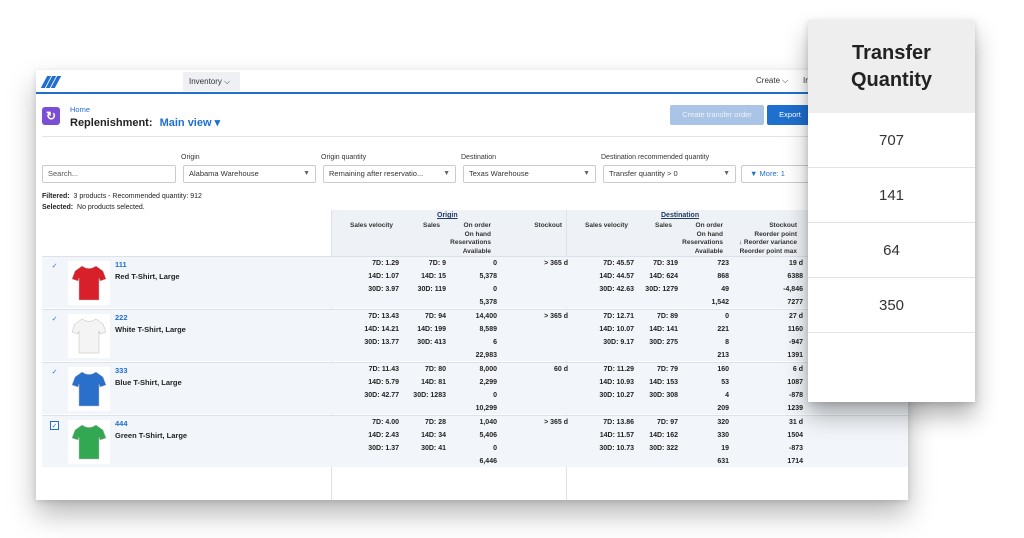 This screenshot has height=538, width=1024. I want to click on cell-dest-quantity: 0, so click(727, 316).